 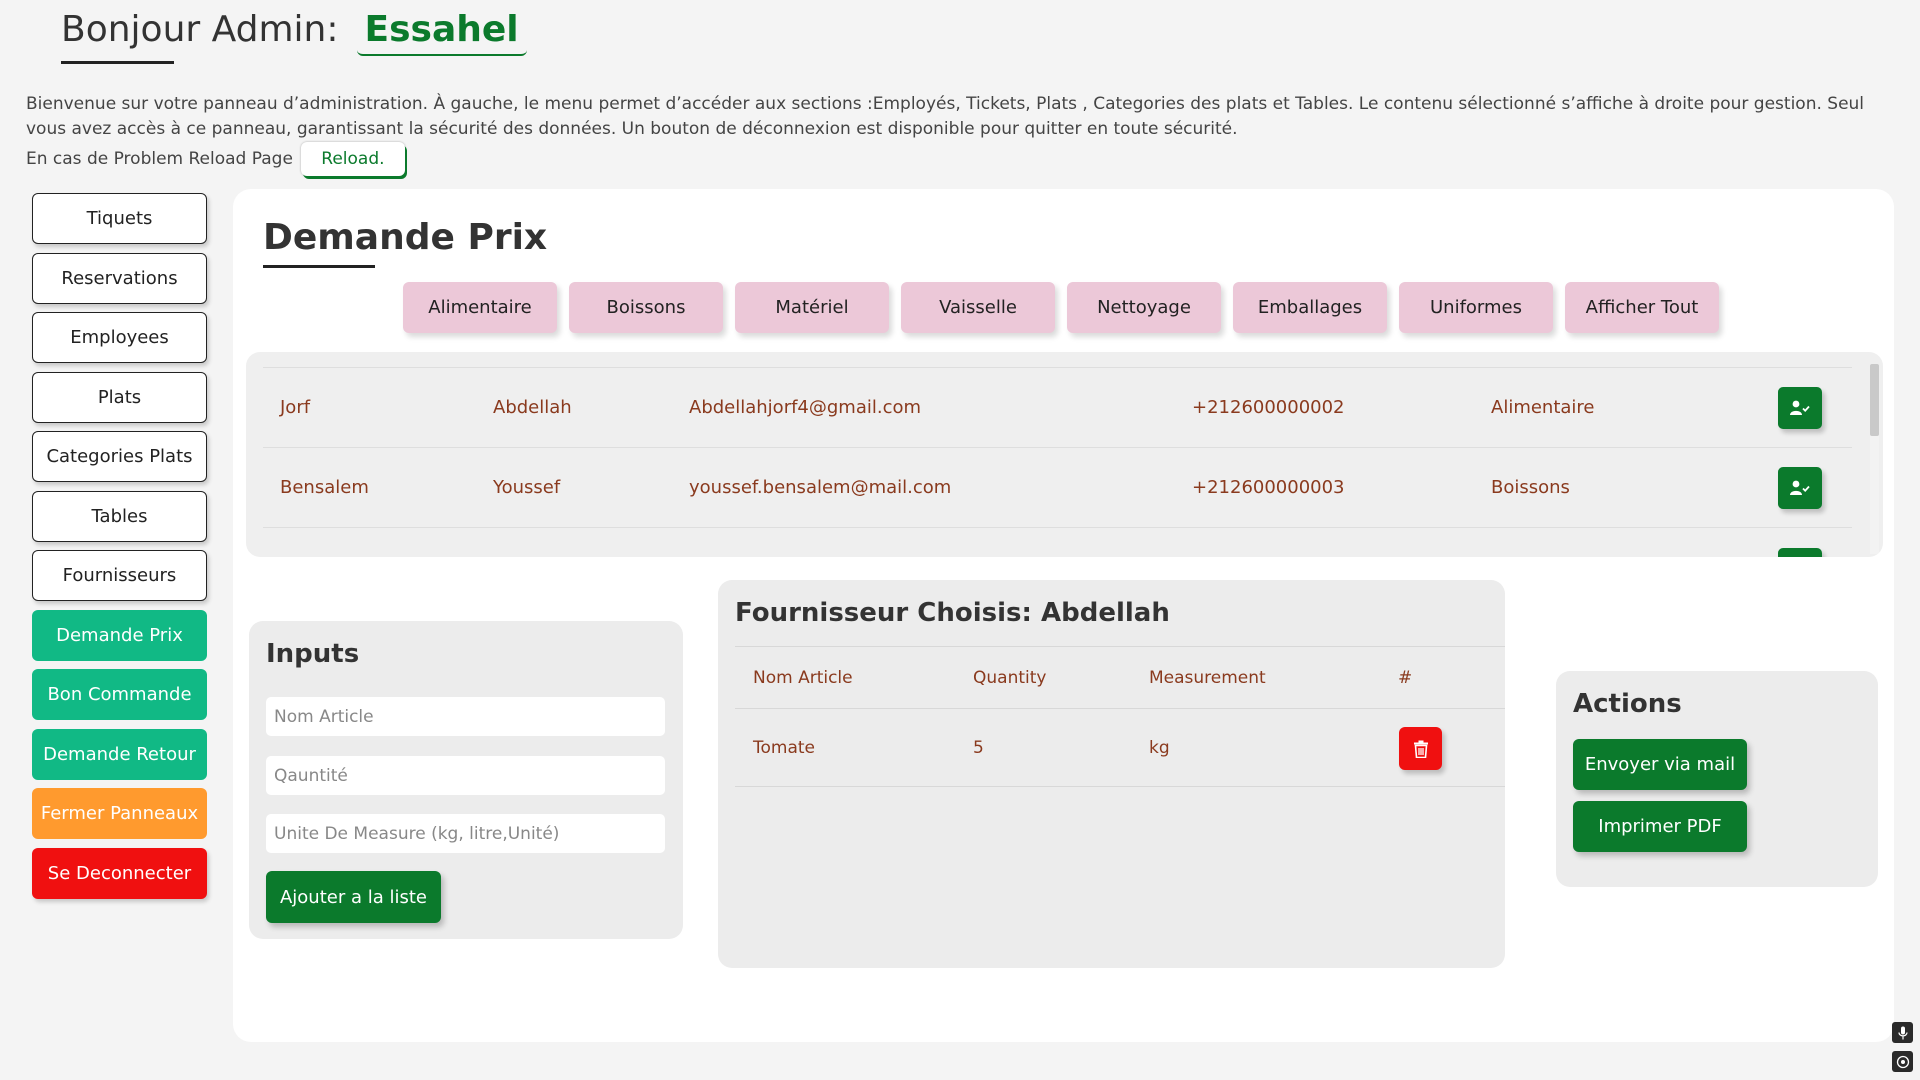 I want to click on assistant-glyph, so click(x=1902, y=1061).